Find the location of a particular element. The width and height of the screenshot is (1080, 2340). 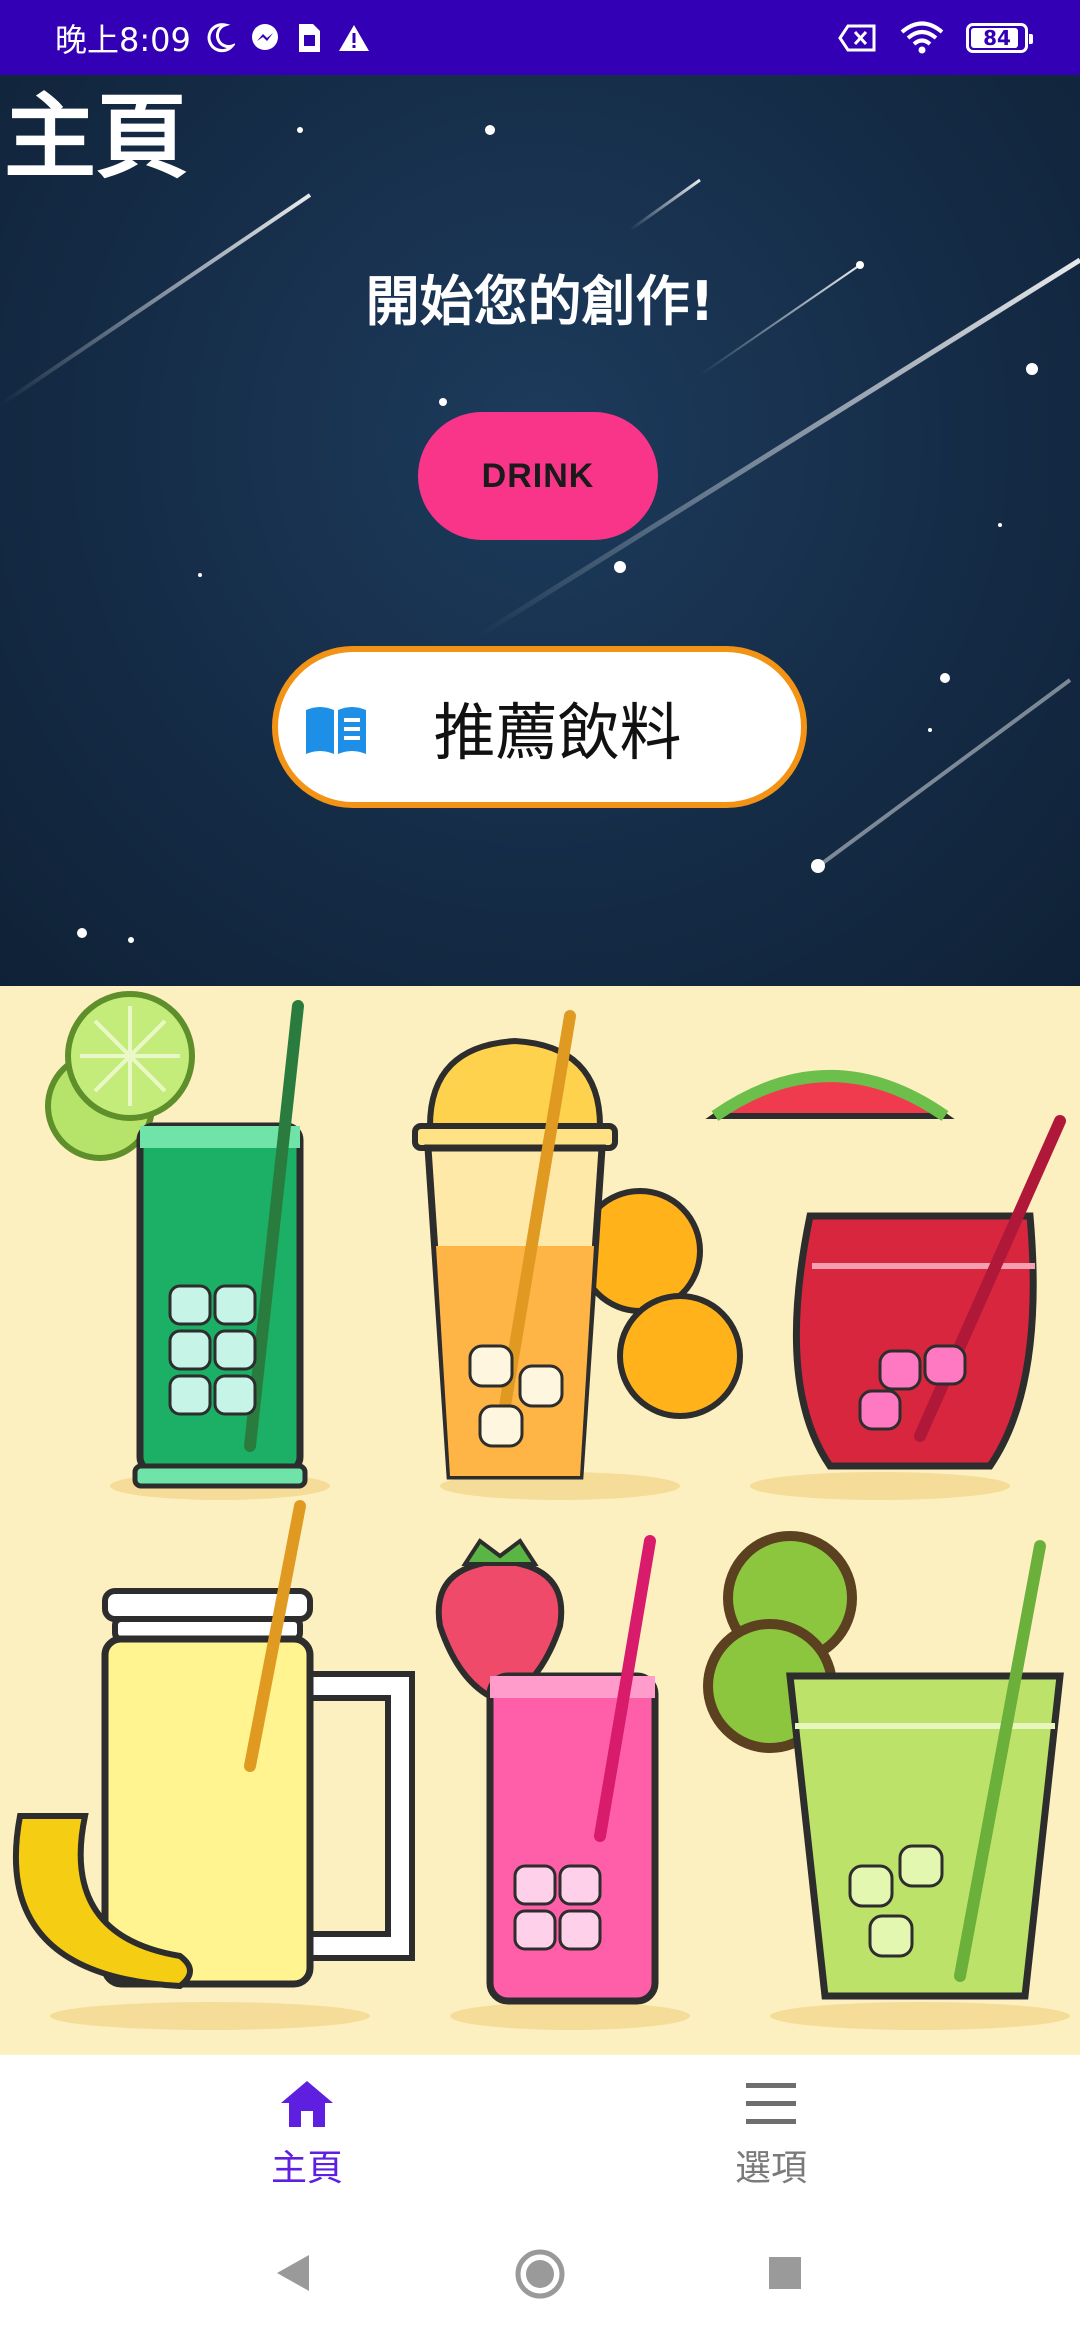

strawberry-drink is located at coordinates (547, 1770).